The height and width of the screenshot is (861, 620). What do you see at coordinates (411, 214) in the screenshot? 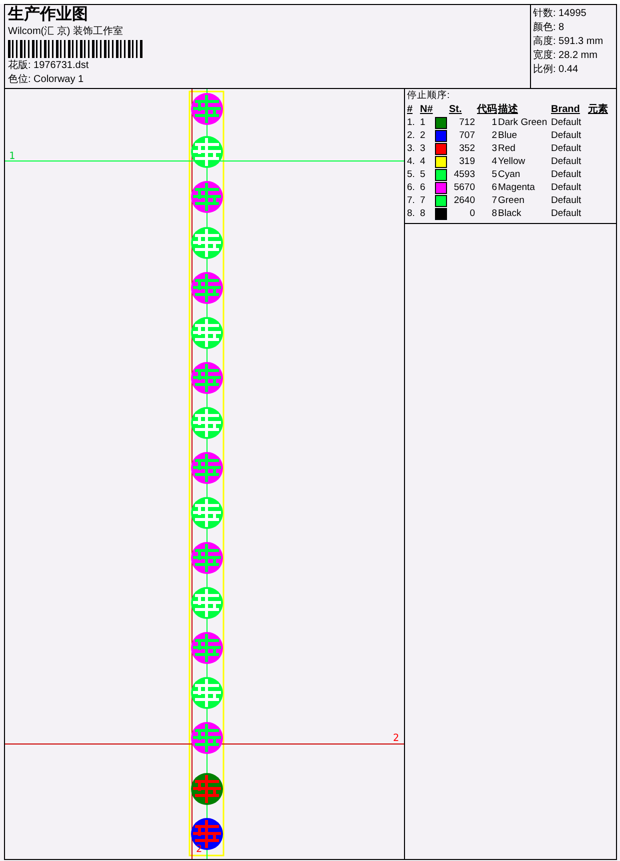
I see `table-cell-text: 8.` at bounding box center [411, 214].